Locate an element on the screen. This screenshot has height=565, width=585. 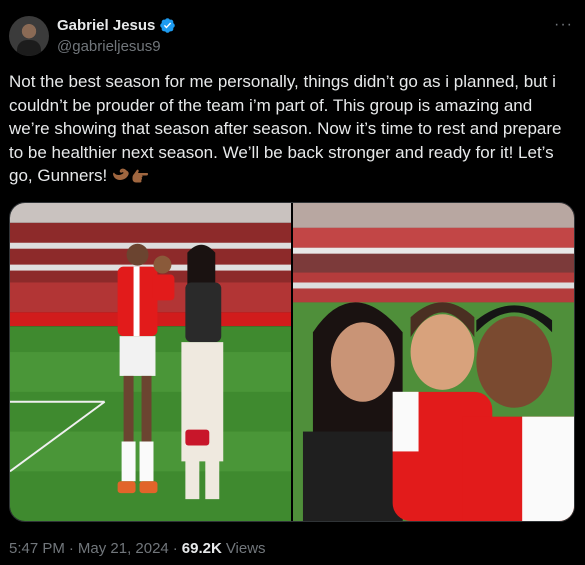
views-label: Views is located at coordinates (245, 548).